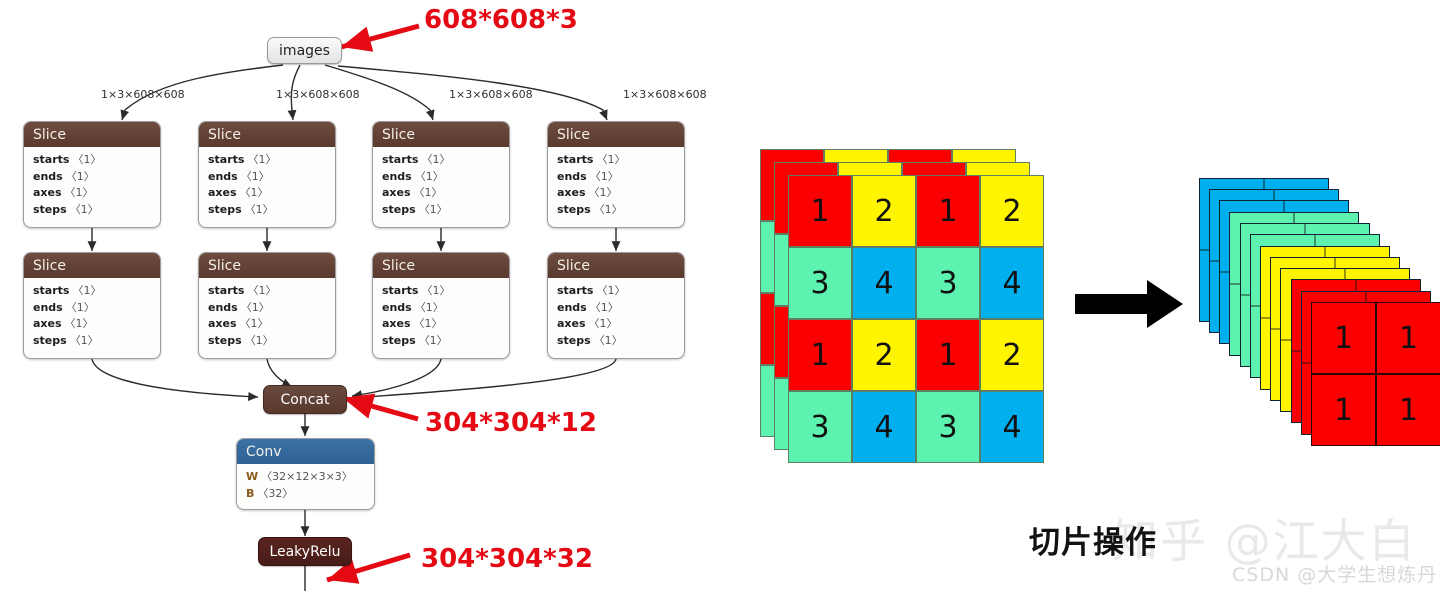  I want to click on transform-arrow, so click(1129, 304).